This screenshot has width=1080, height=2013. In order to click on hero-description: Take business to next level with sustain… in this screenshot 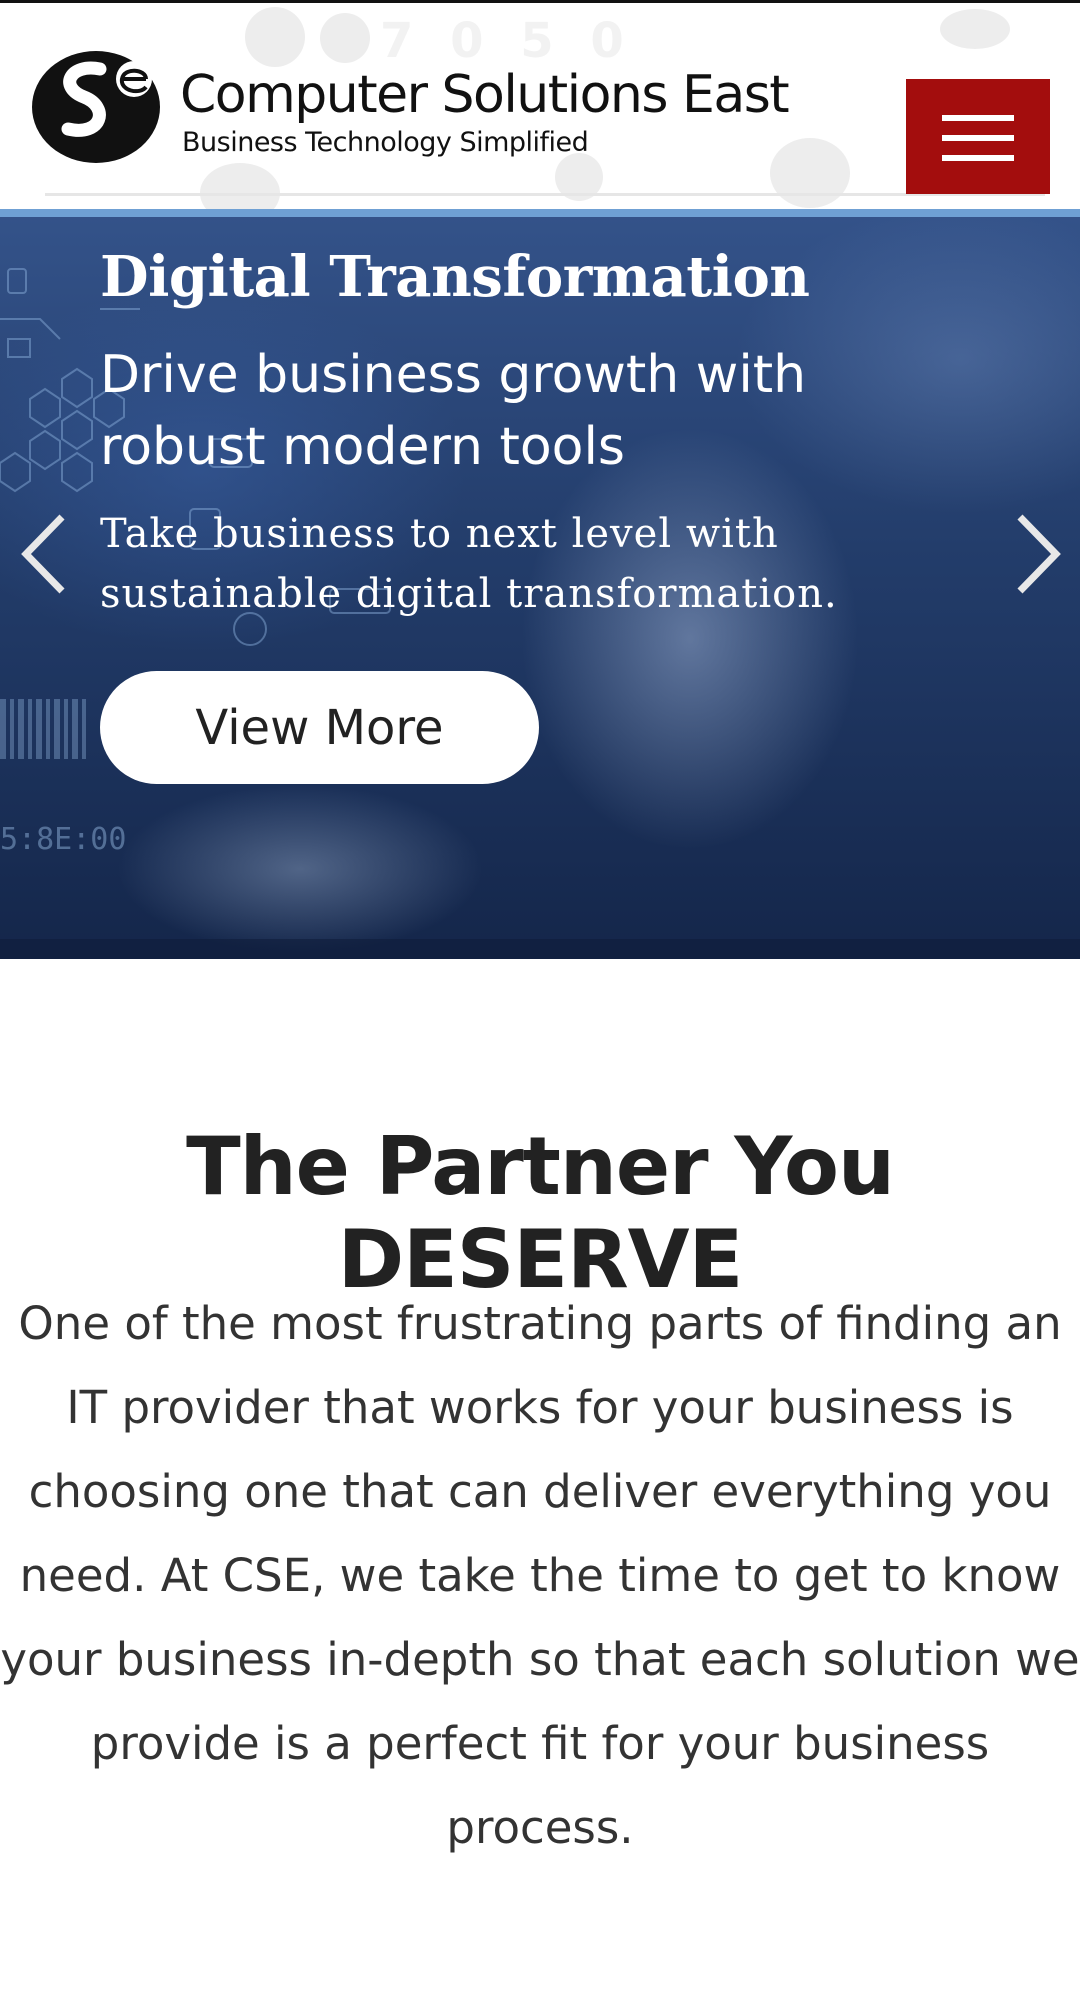, I will do `click(469, 564)`.